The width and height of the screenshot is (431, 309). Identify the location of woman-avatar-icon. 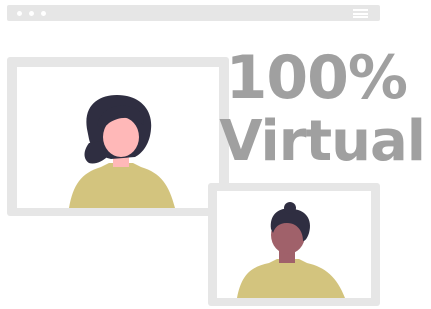
(122, 151).